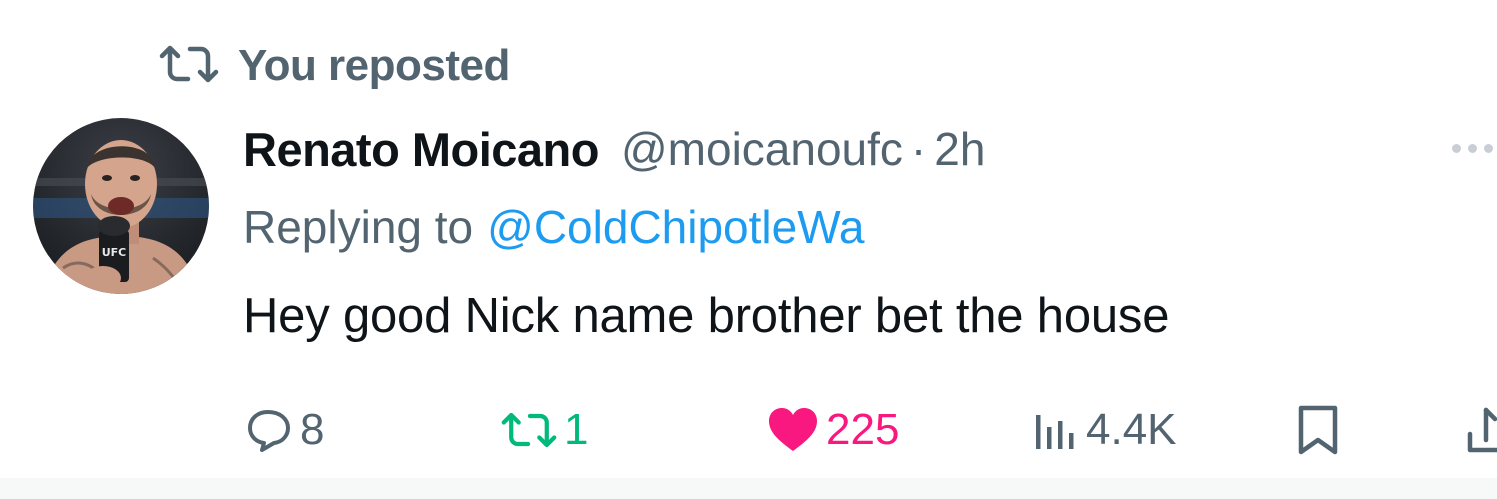 This screenshot has width=1497, height=499. I want to click on reply-context: Replying to @ColdChipotleWa, so click(554, 227).